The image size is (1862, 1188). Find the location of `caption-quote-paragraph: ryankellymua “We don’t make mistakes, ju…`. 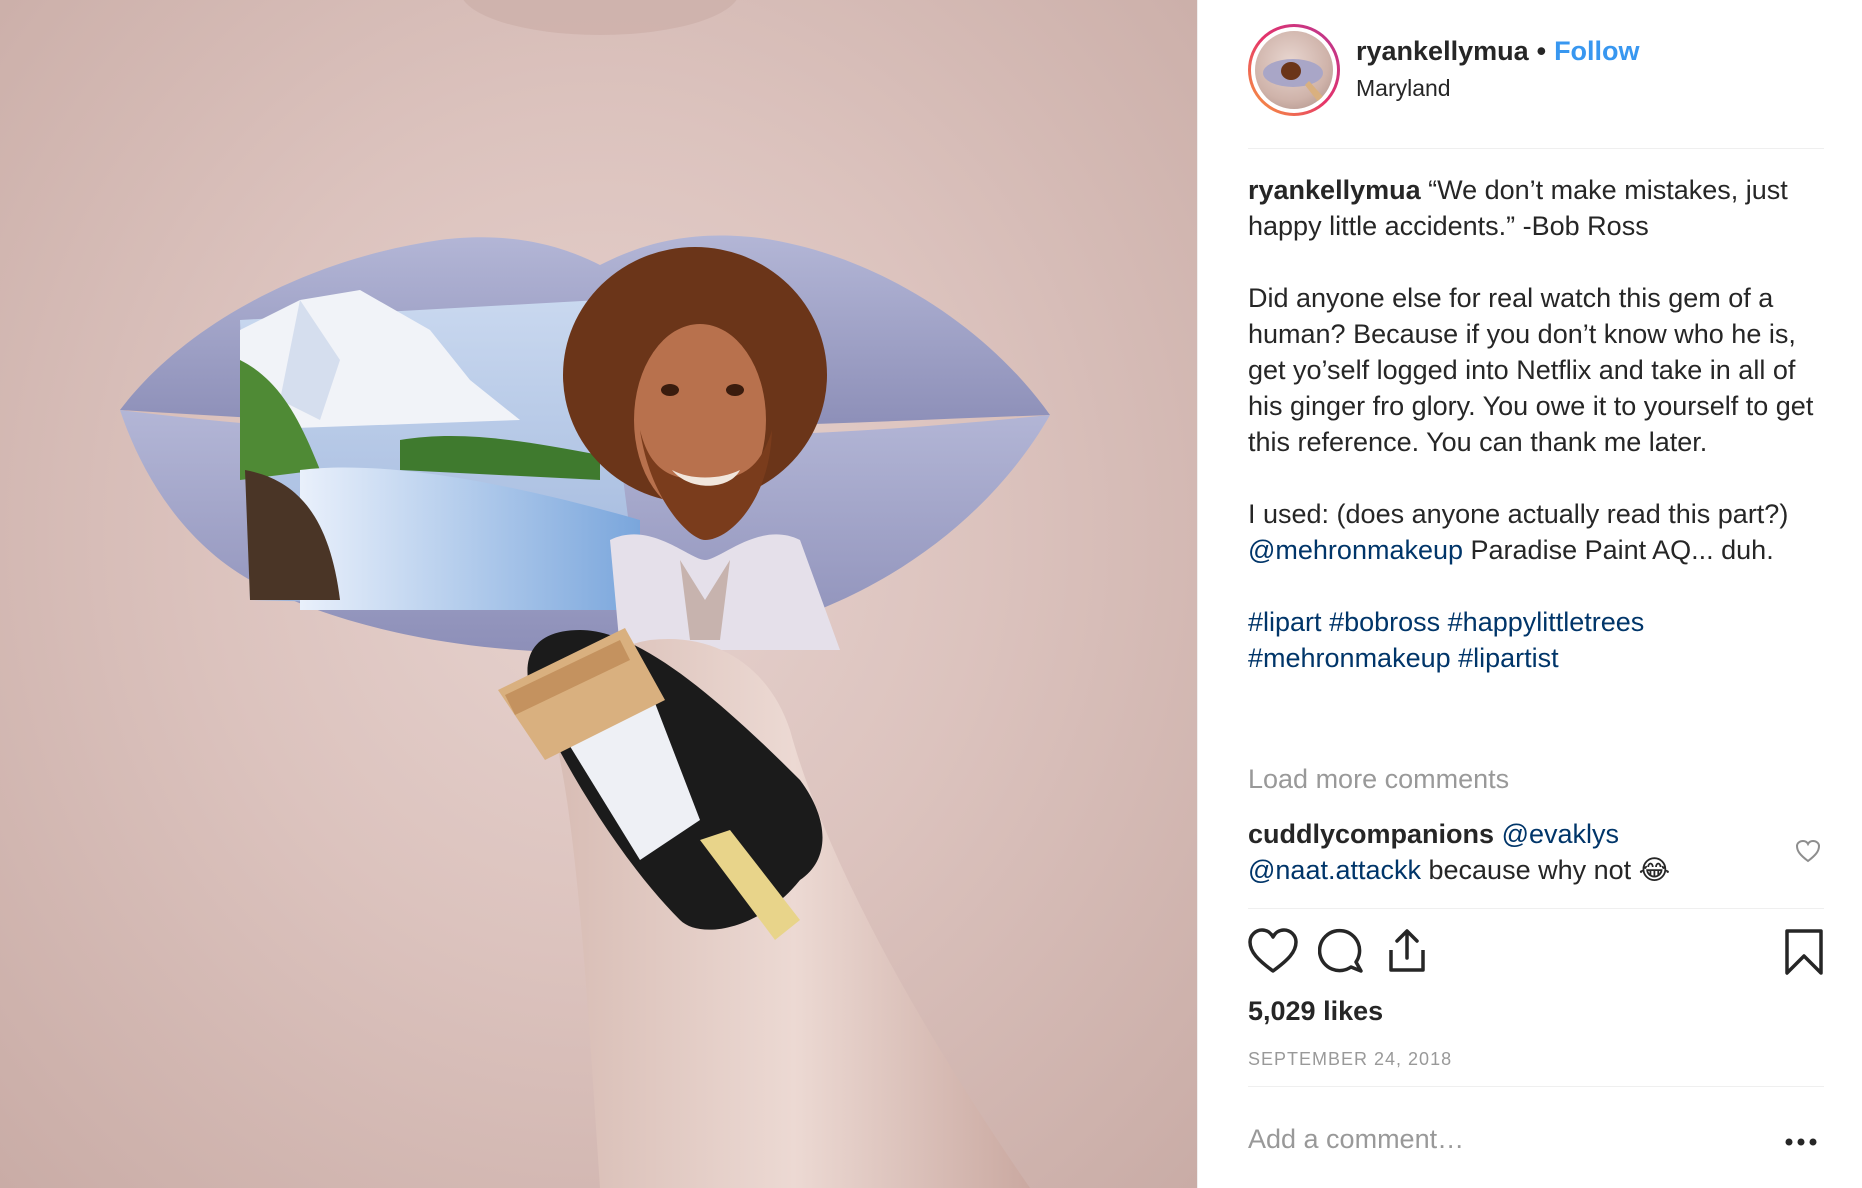

caption-quote-paragraph: ryankellymua “We don’t make mistakes, ju… is located at coordinates (1538, 208).